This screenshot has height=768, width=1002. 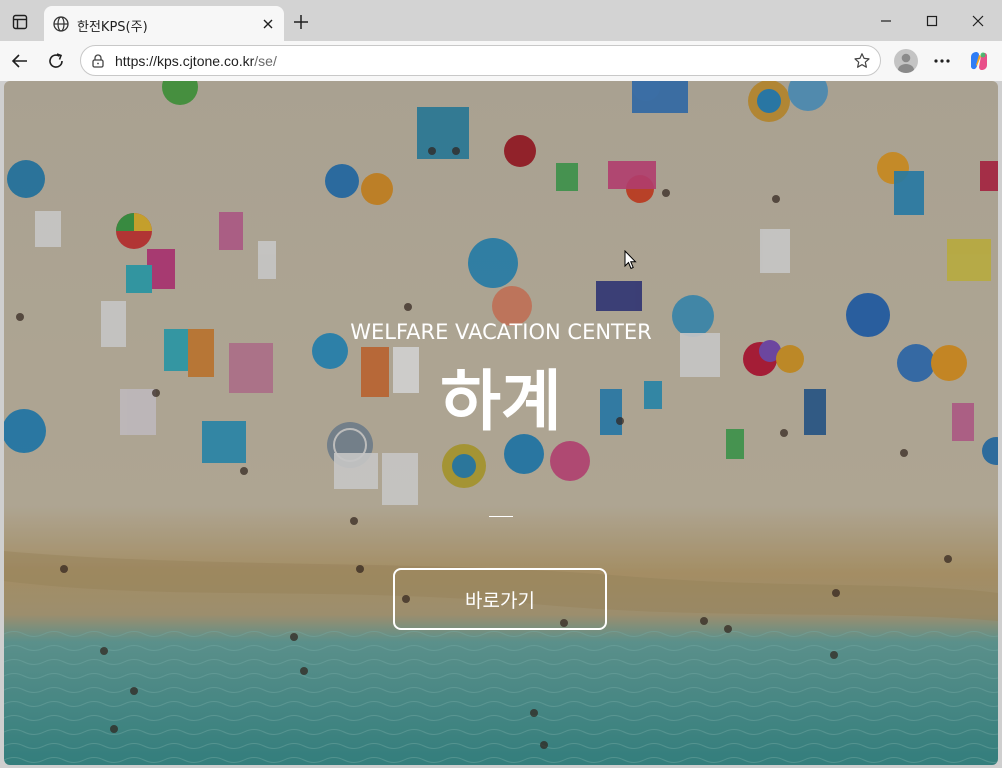 I want to click on close-window-button, so click(x=978, y=20).